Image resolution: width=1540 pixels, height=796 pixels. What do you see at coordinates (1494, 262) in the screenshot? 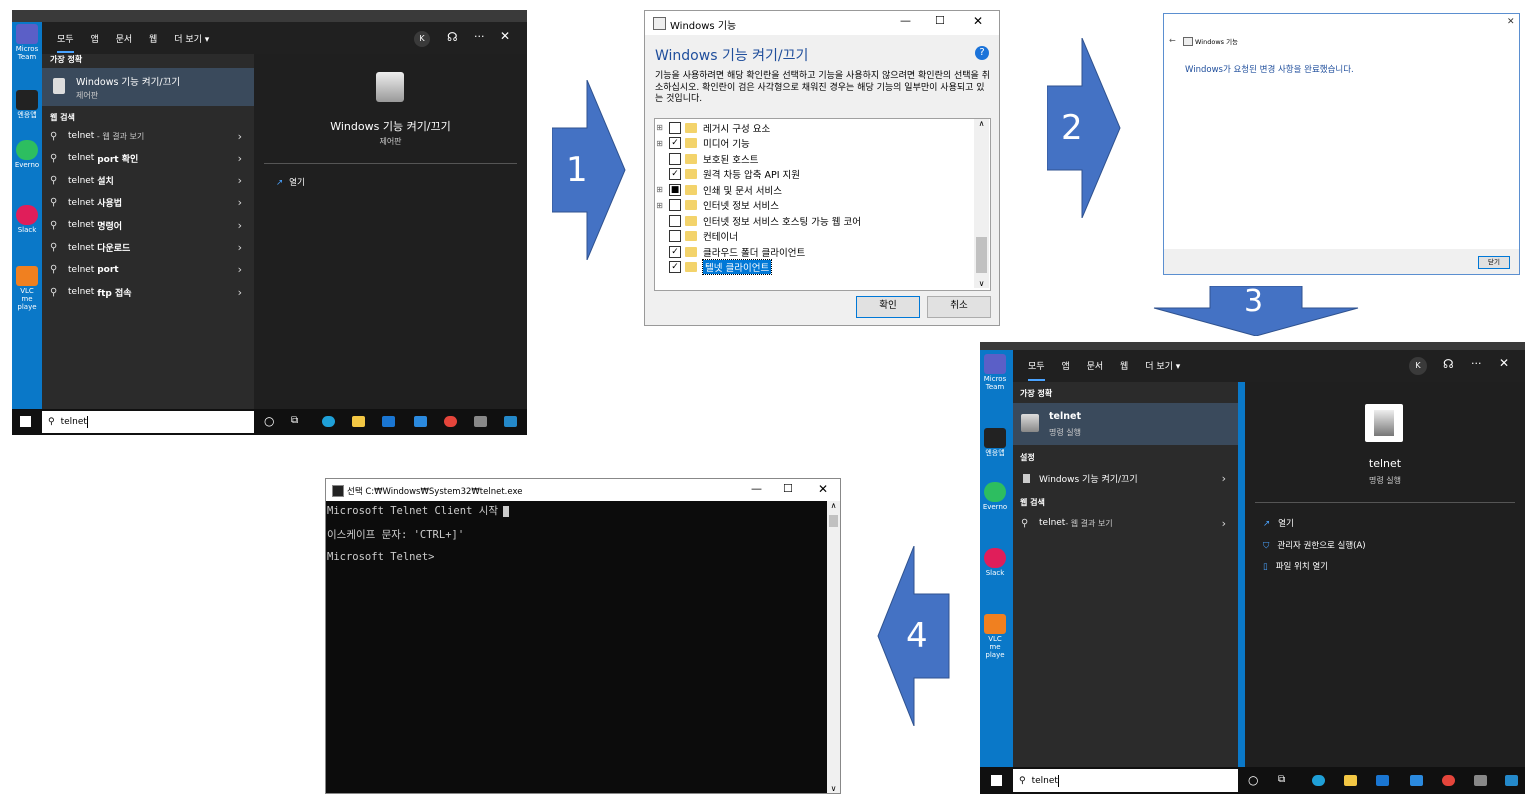
I see `close-button: 닫기` at bounding box center [1494, 262].